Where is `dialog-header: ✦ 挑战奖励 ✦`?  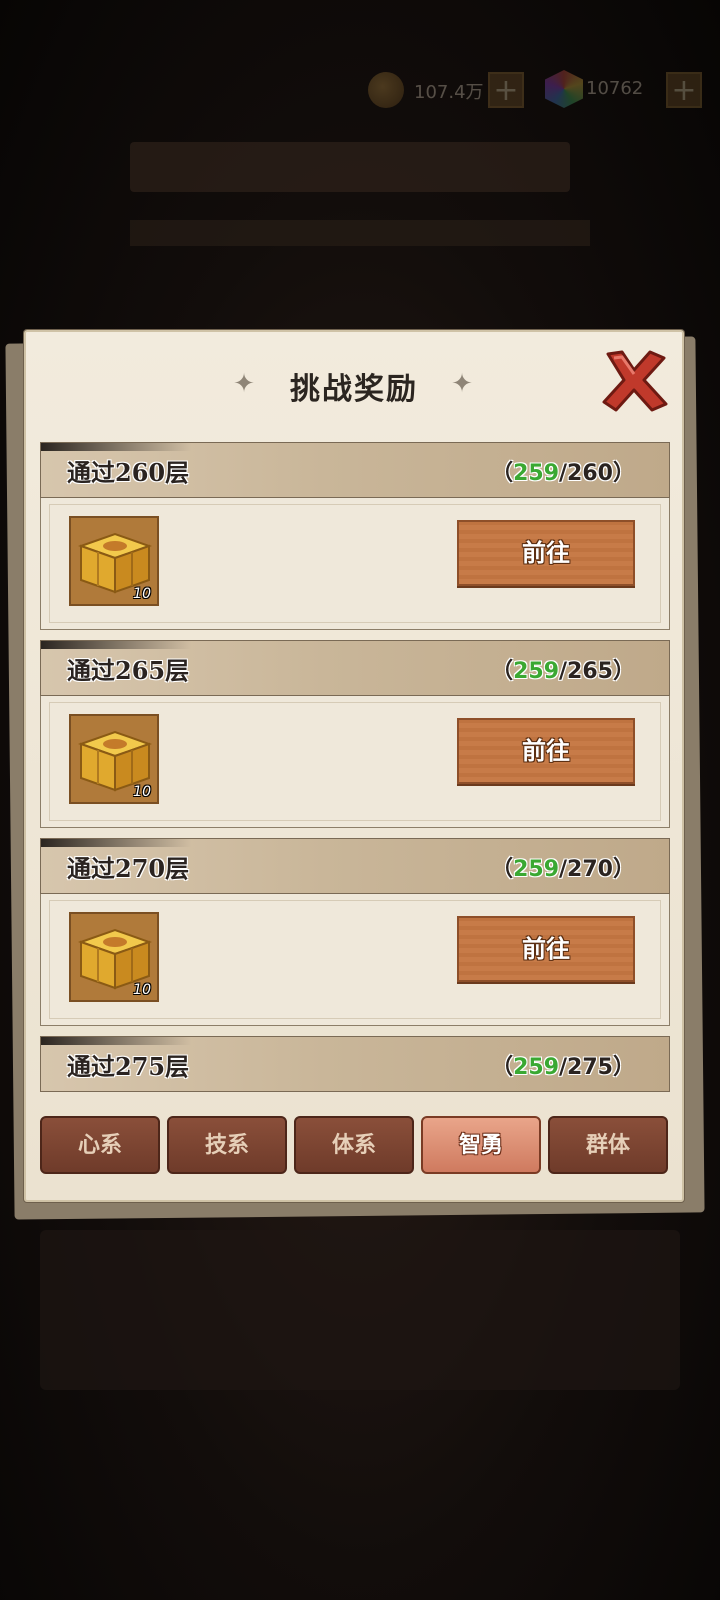
dialog-header: ✦ 挑战奖励 ✦ is located at coordinates (354, 384).